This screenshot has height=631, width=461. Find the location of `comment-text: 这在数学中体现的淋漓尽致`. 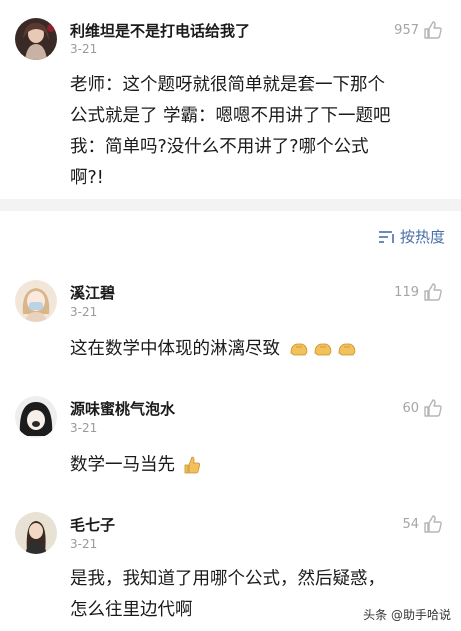

comment-text: 这在数学中体现的淋漓尽致 is located at coordinates (257, 349).